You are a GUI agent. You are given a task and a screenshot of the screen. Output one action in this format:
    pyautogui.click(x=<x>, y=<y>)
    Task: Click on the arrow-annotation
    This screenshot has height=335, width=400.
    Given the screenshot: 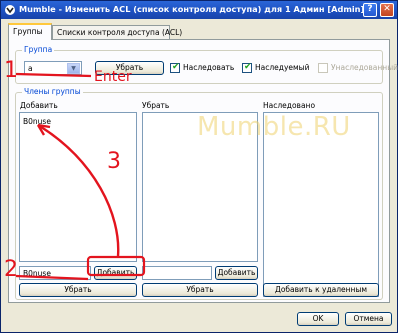 What is the action you would take?
    pyautogui.click(x=78, y=190)
    